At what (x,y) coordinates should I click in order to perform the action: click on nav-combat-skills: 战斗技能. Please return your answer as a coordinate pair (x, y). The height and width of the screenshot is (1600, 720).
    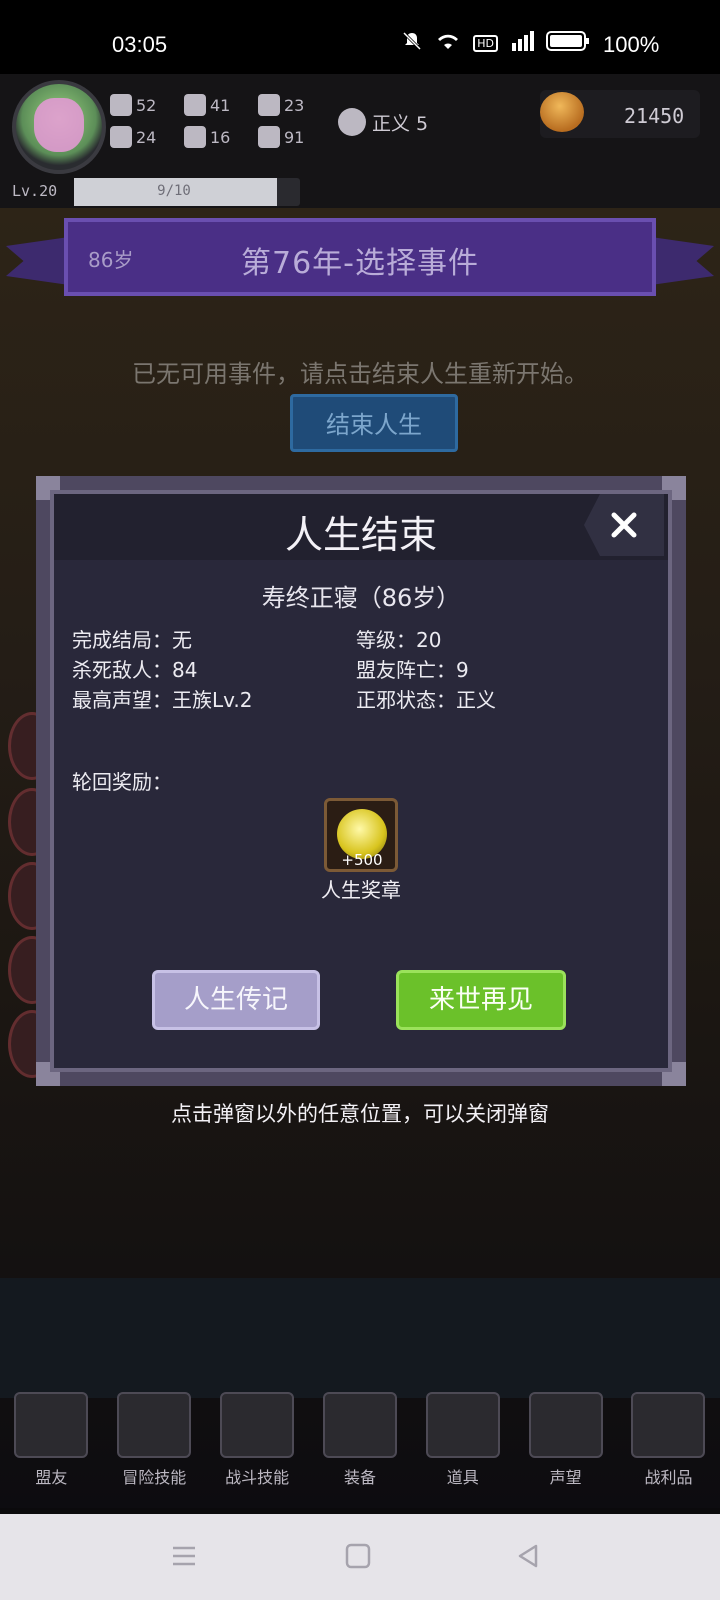
    Looking at the image, I should click on (257, 1446).